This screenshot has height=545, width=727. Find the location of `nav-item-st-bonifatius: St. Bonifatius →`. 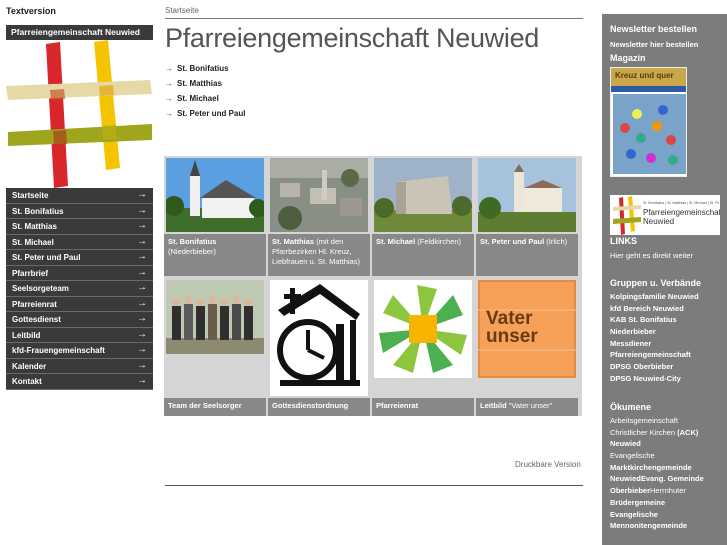

nav-item-st-bonifatius: St. Bonifatius → is located at coordinates (79, 211).